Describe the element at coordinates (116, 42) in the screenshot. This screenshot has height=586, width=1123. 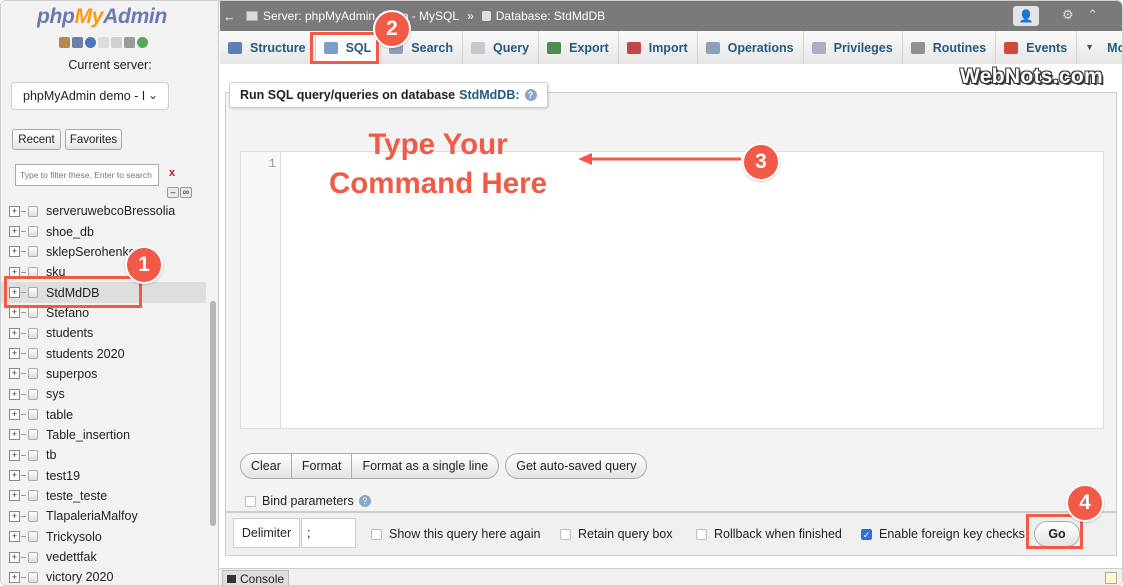
I see `page-icon` at that location.